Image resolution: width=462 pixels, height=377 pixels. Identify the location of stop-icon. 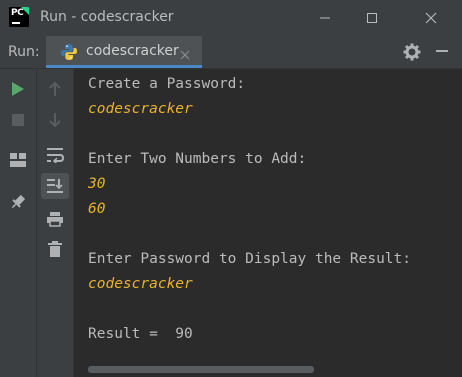
(18, 120).